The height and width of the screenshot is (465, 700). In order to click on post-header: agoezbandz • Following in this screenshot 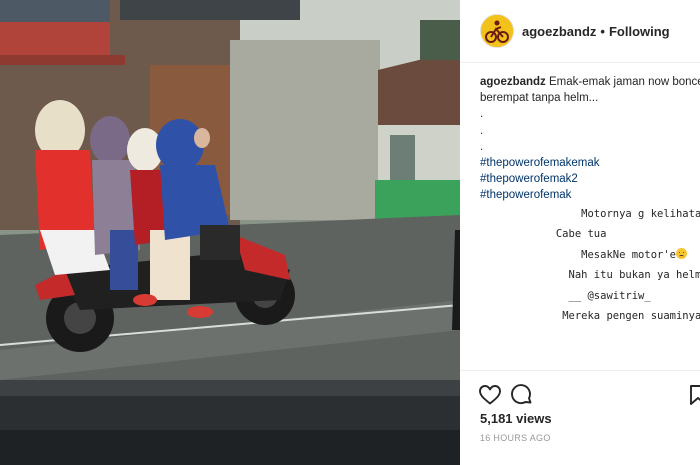, I will do `click(580, 31)`.